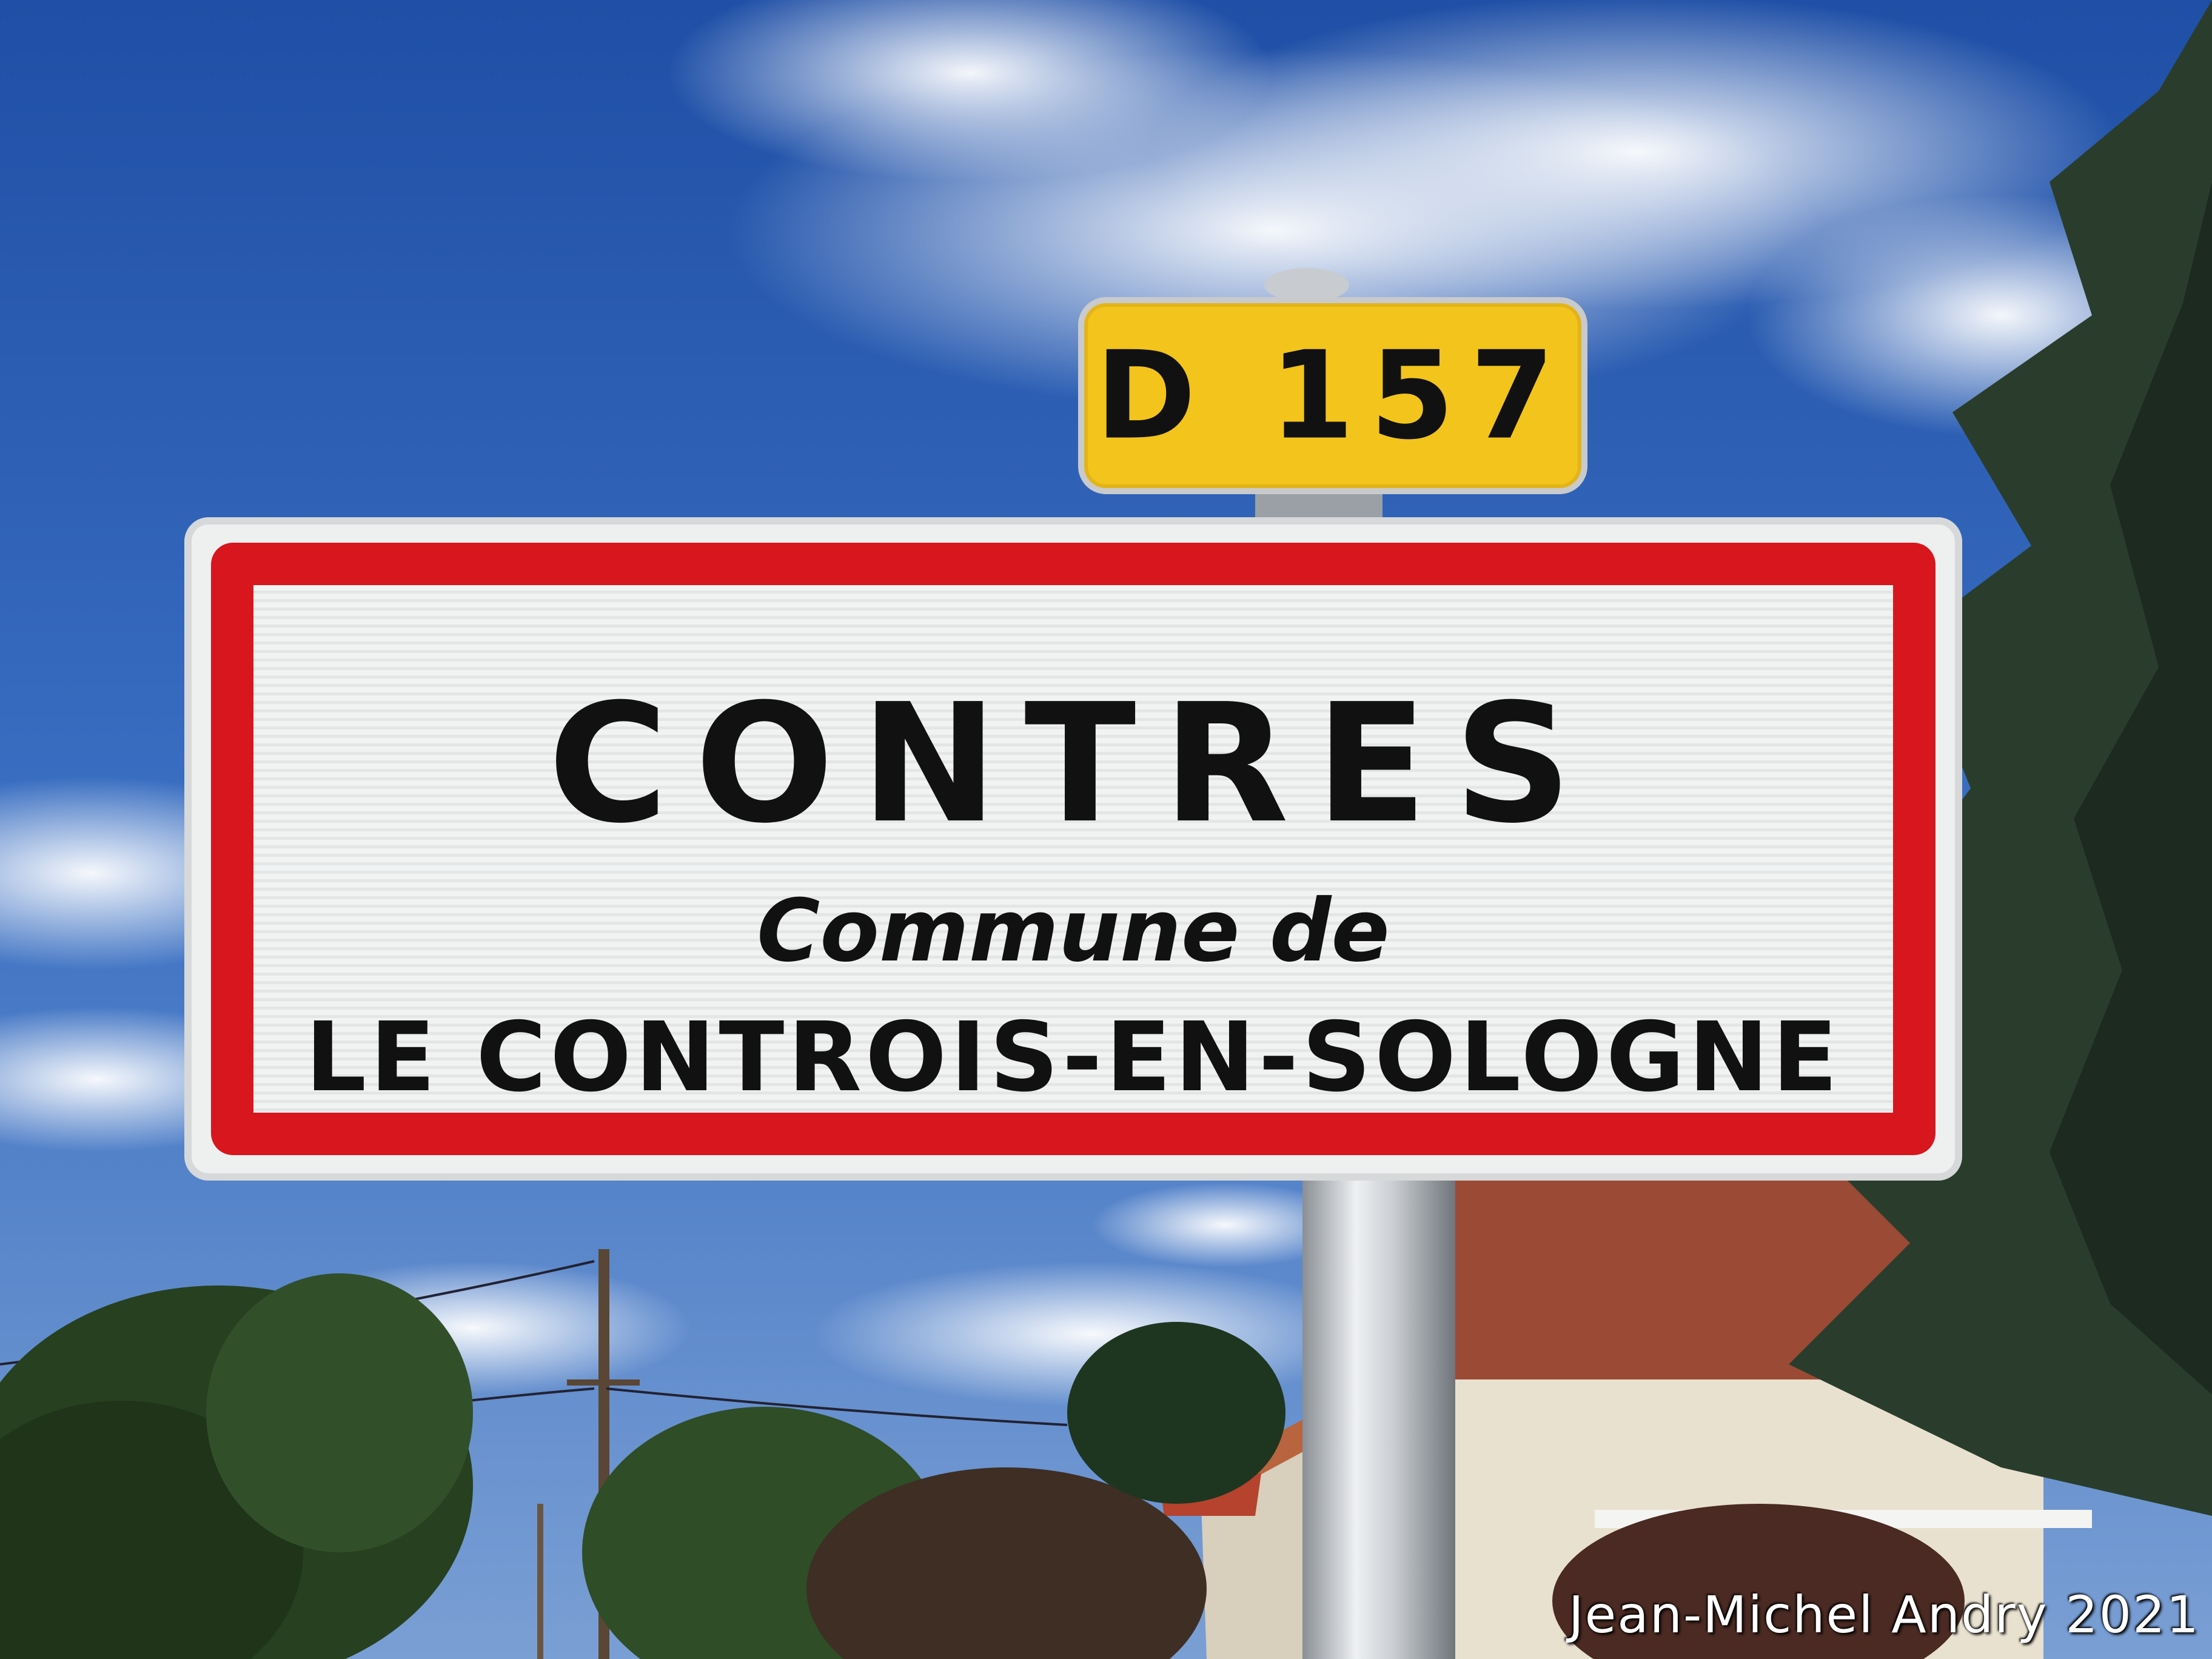 This screenshot has height=1659, width=2212. Describe the element at coordinates (1884, 1614) in the screenshot. I see `photographer-watermark: Jean-Michel Andry 2021` at that location.